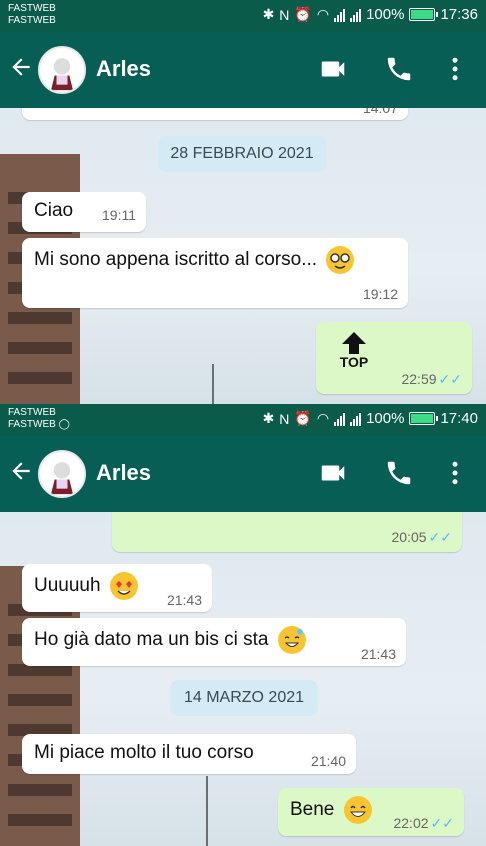 The image size is (486, 846). Describe the element at coordinates (243, 16) in the screenshot. I see `status-bar: FASTWEB FASTWEB ✱ N ⏰ ◠ 100% 17:36` at that location.